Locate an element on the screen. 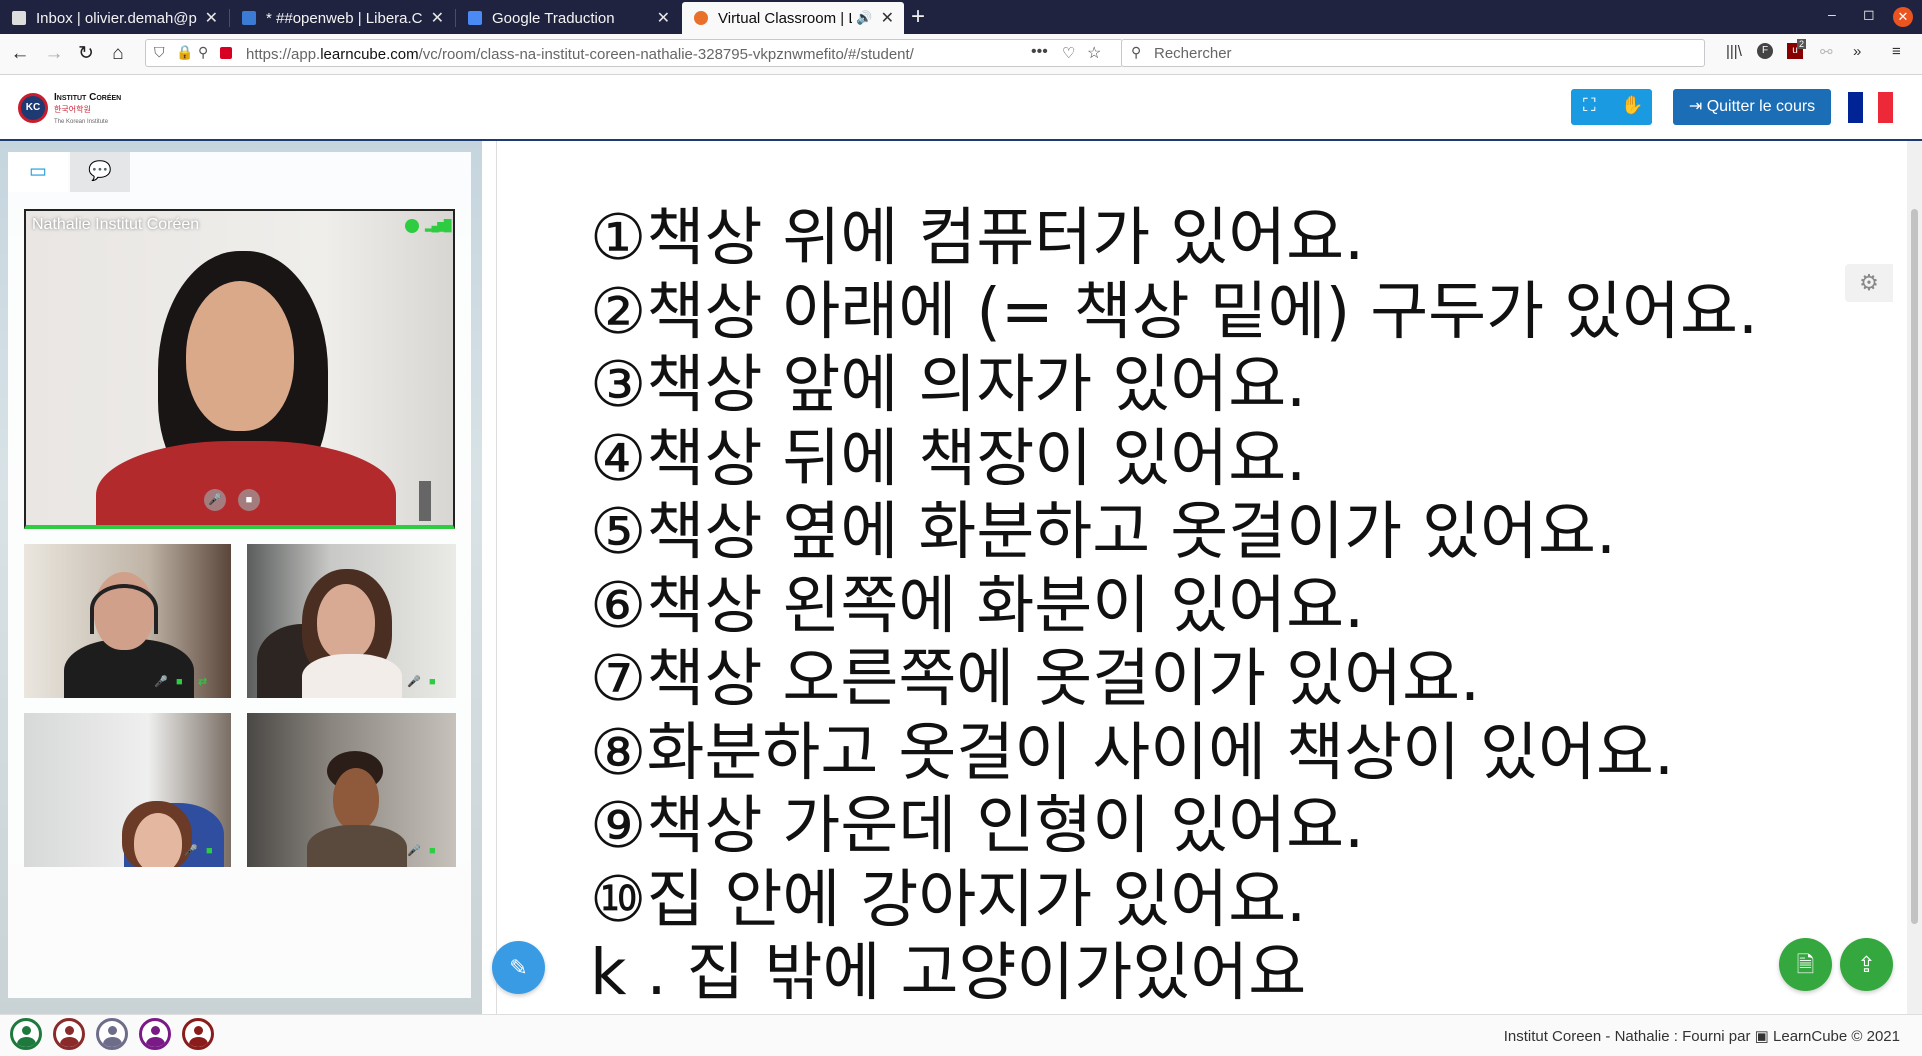 Image resolution: width=1922 pixels, height=1056 pixels. chat-bubble-icon: 💬 is located at coordinates (100, 171).